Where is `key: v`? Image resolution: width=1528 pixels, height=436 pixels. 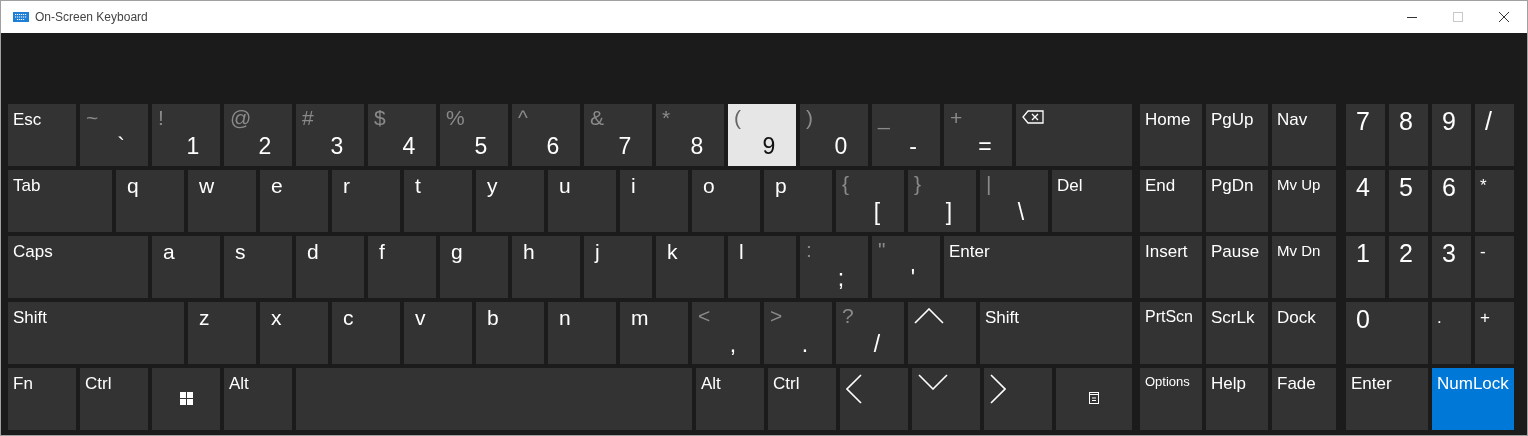
key: v is located at coordinates (438, 333).